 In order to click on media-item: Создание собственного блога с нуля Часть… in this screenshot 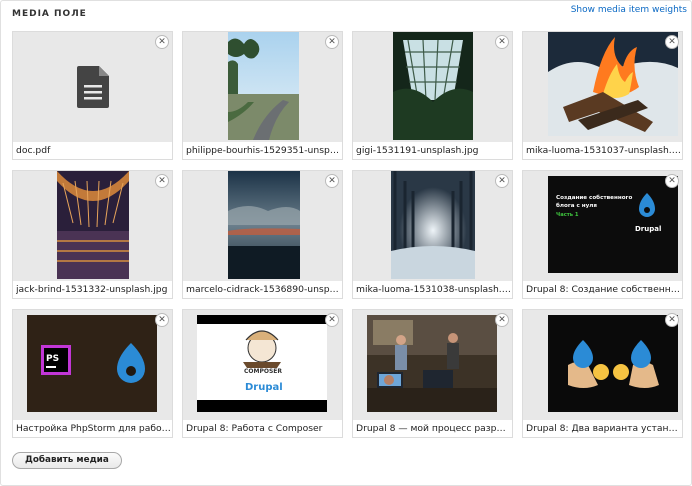, I will do `click(602, 234)`.